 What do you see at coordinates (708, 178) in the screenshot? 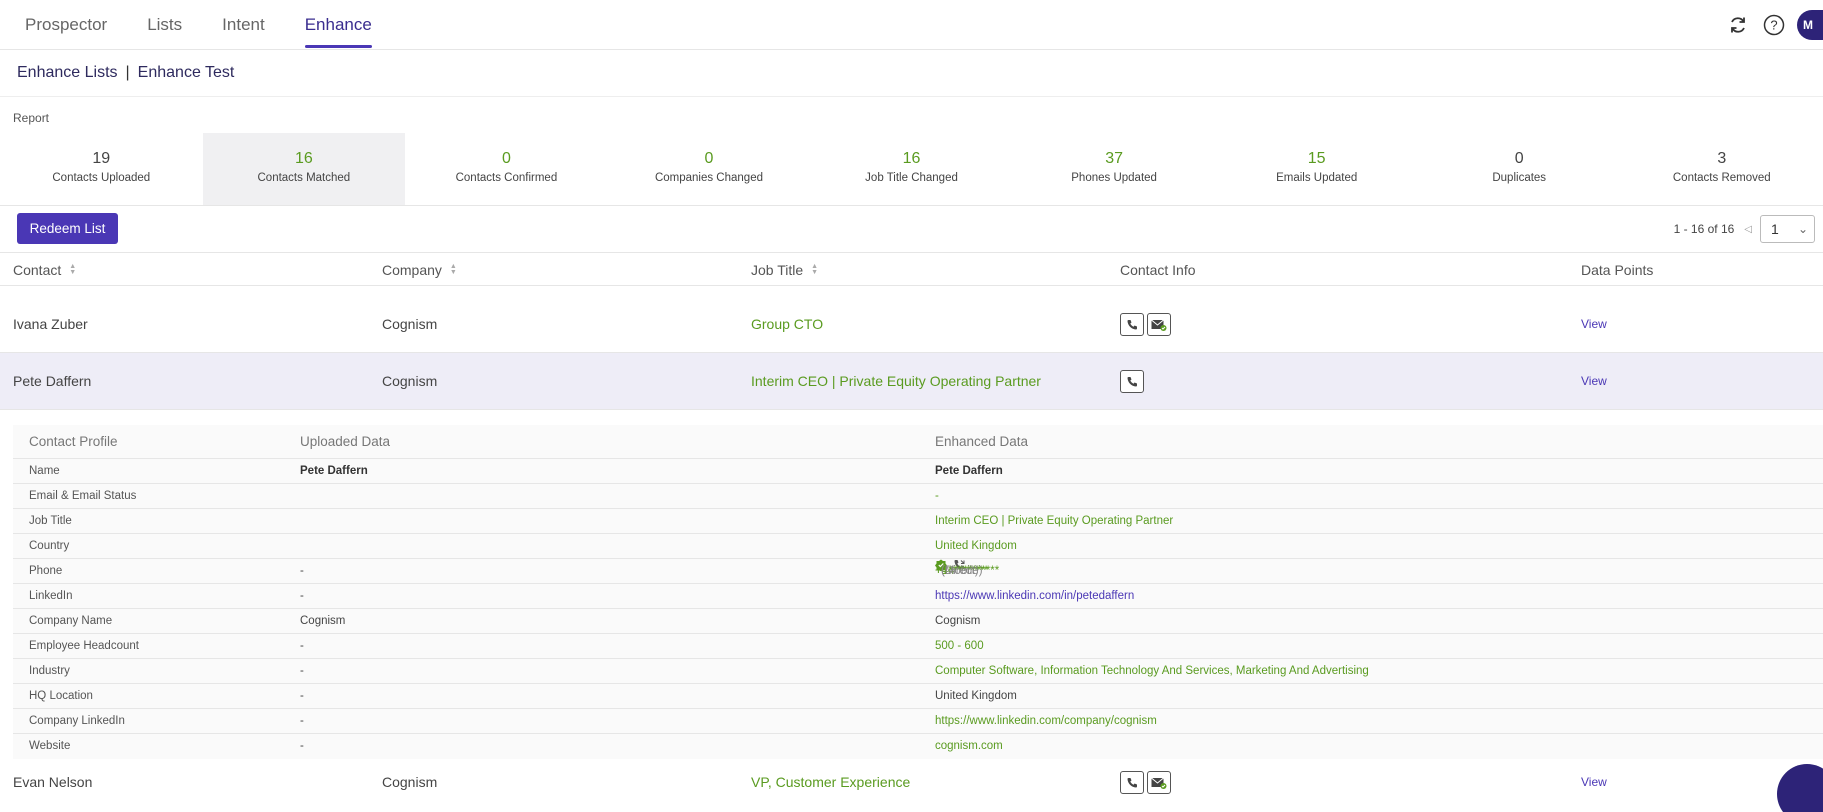
I see `stat-label: Companies Changed` at bounding box center [708, 178].